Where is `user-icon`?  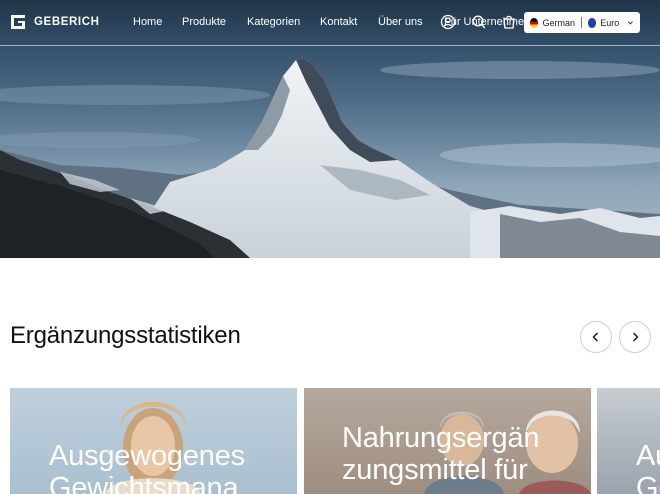 user-icon is located at coordinates (448, 22).